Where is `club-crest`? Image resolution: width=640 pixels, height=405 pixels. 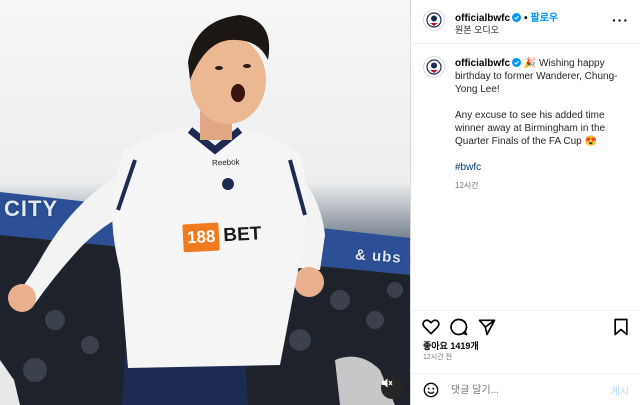 club-crest is located at coordinates (228, 184).